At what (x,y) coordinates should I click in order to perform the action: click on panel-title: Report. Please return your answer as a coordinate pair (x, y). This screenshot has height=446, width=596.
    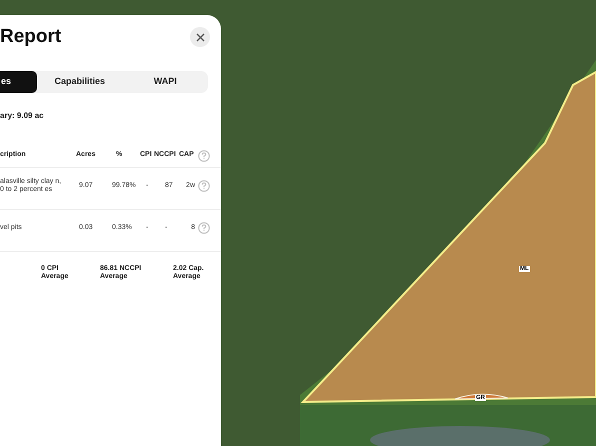
    Looking at the image, I should click on (31, 37).